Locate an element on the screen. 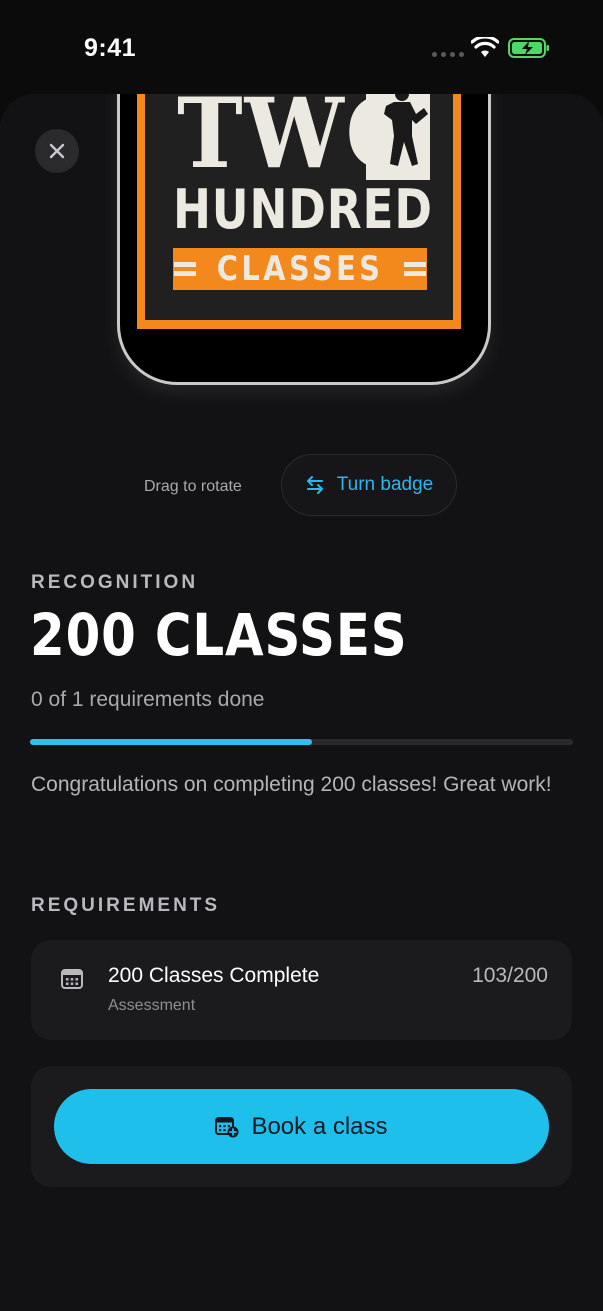 Image resolution: width=603 pixels, height=1311 pixels. turn-badge-label: Turn badge is located at coordinates (385, 484).